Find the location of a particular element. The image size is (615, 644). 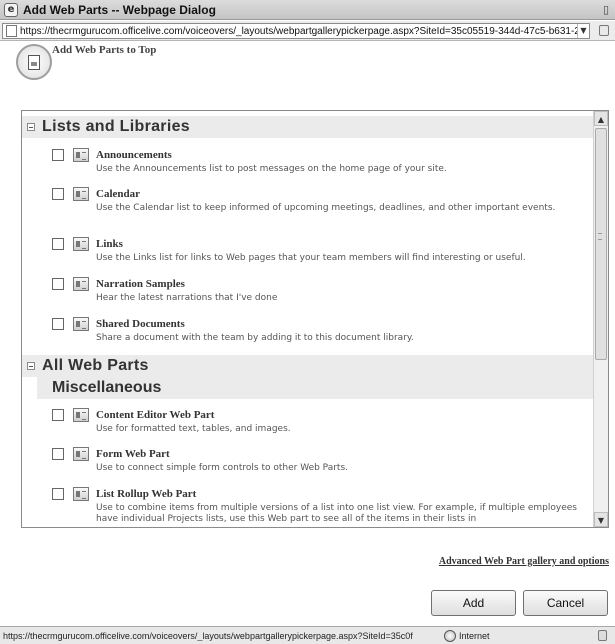

announcements-icon is located at coordinates (81, 155).